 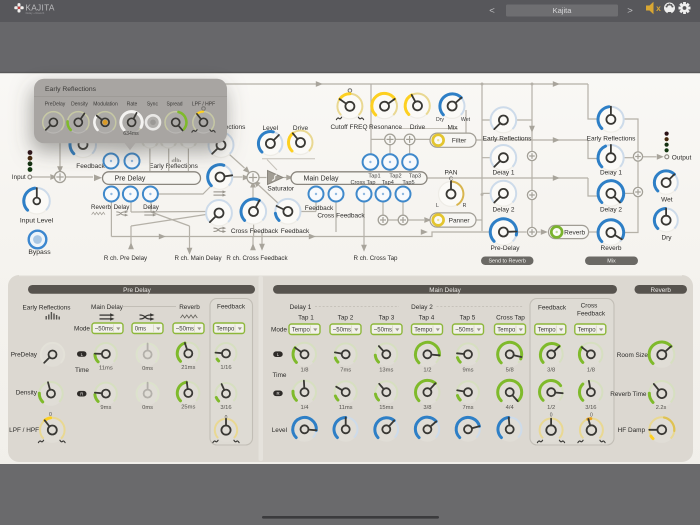 I want to click on svg-text: Room Size, so click(x=633, y=355).